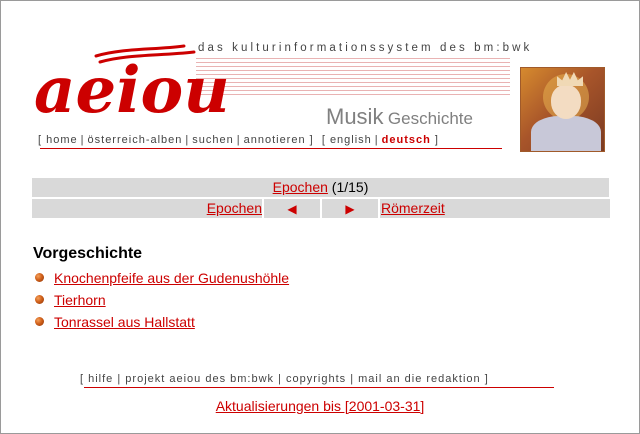 The width and height of the screenshot is (640, 434). What do you see at coordinates (171, 278) in the screenshot?
I see `item-link: Knochenpfeife aus der Gudenushöhle` at bounding box center [171, 278].